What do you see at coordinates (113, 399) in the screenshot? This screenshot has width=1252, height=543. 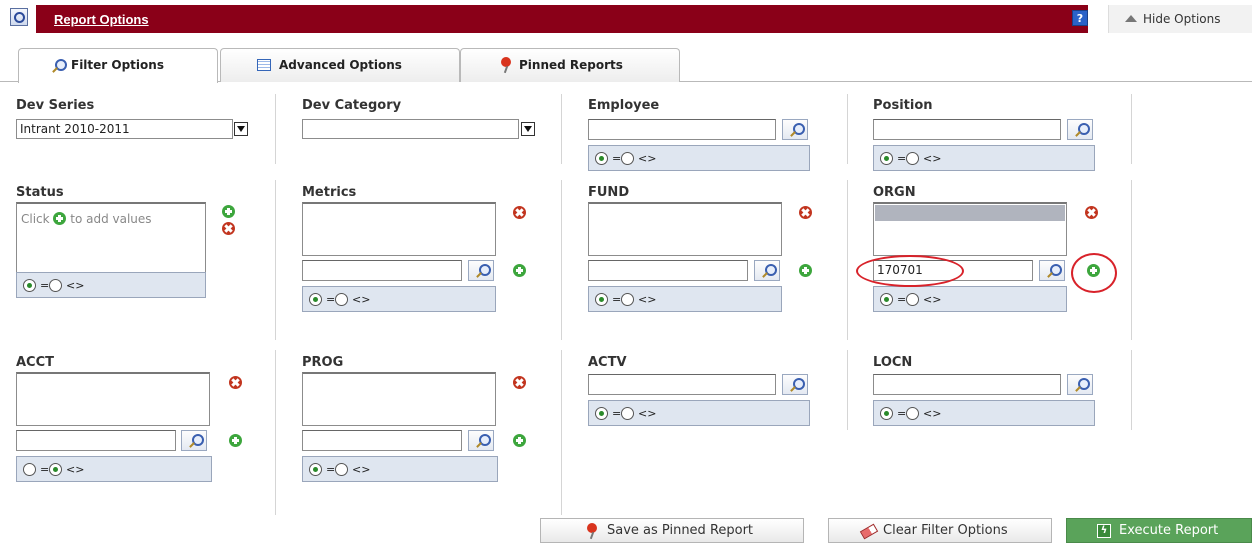 I see `acct-listbox` at bounding box center [113, 399].